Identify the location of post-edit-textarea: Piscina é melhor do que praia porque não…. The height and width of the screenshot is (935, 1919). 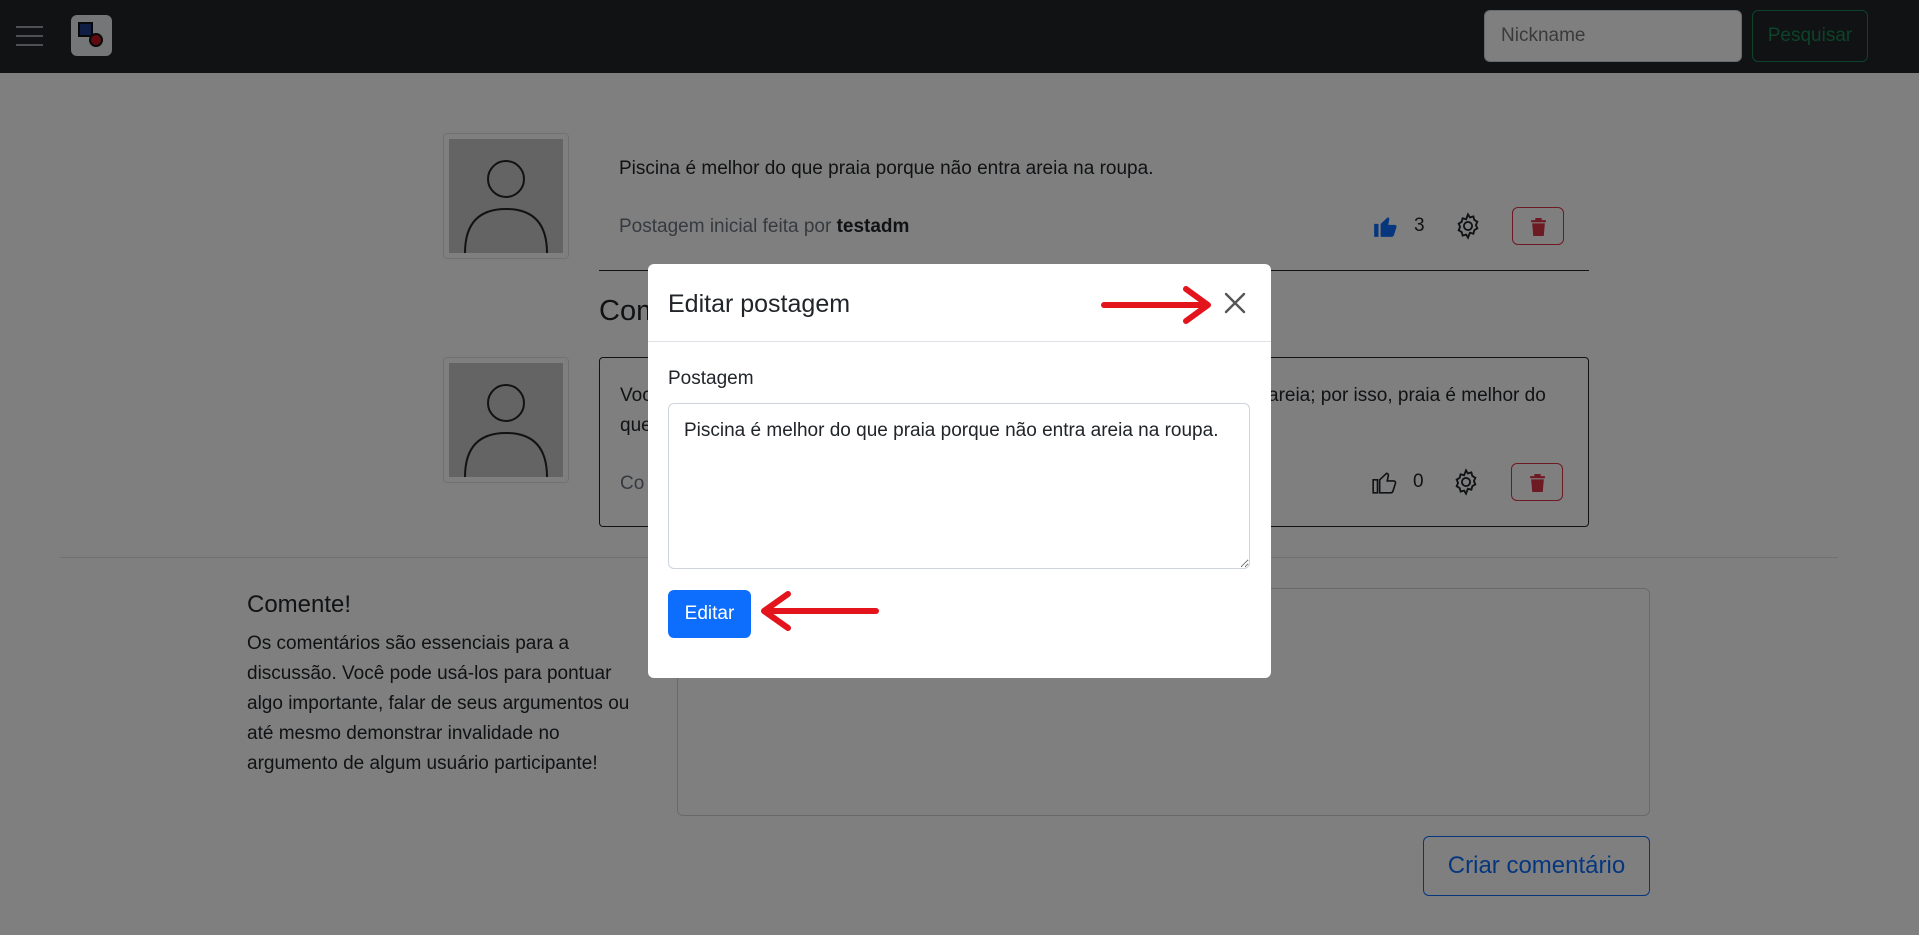
(959, 486).